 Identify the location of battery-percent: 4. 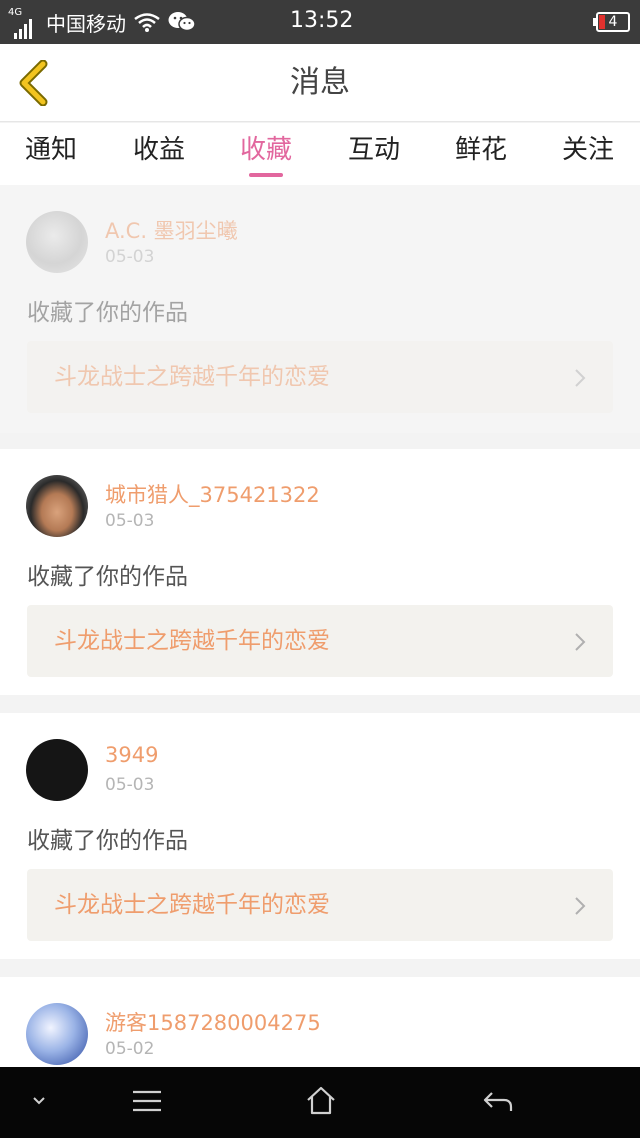
(613, 22).